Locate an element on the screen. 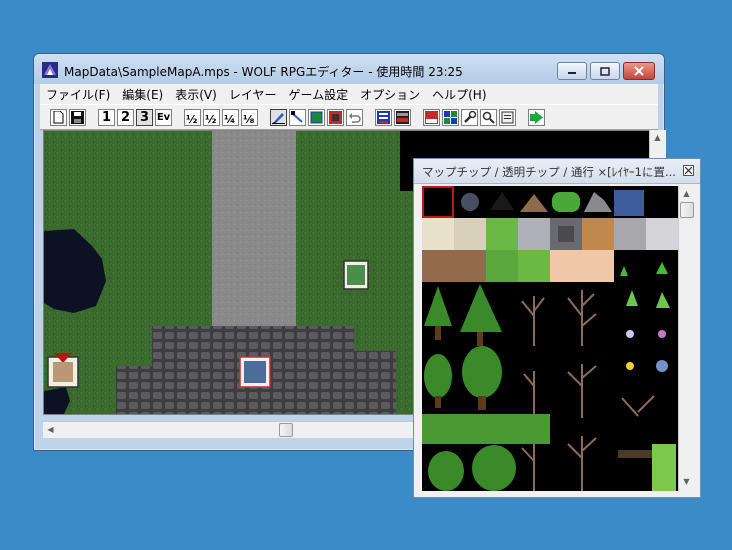 The image size is (732, 550). map-select-button is located at coordinates (507, 117).